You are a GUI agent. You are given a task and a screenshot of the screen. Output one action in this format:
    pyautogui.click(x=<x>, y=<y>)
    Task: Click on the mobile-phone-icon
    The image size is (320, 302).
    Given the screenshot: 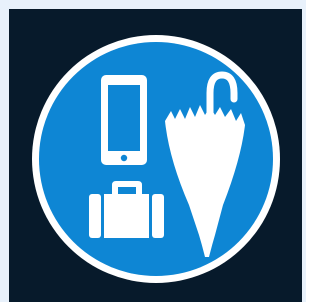 What is the action you would take?
    pyautogui.click(x=124, y=120)
    